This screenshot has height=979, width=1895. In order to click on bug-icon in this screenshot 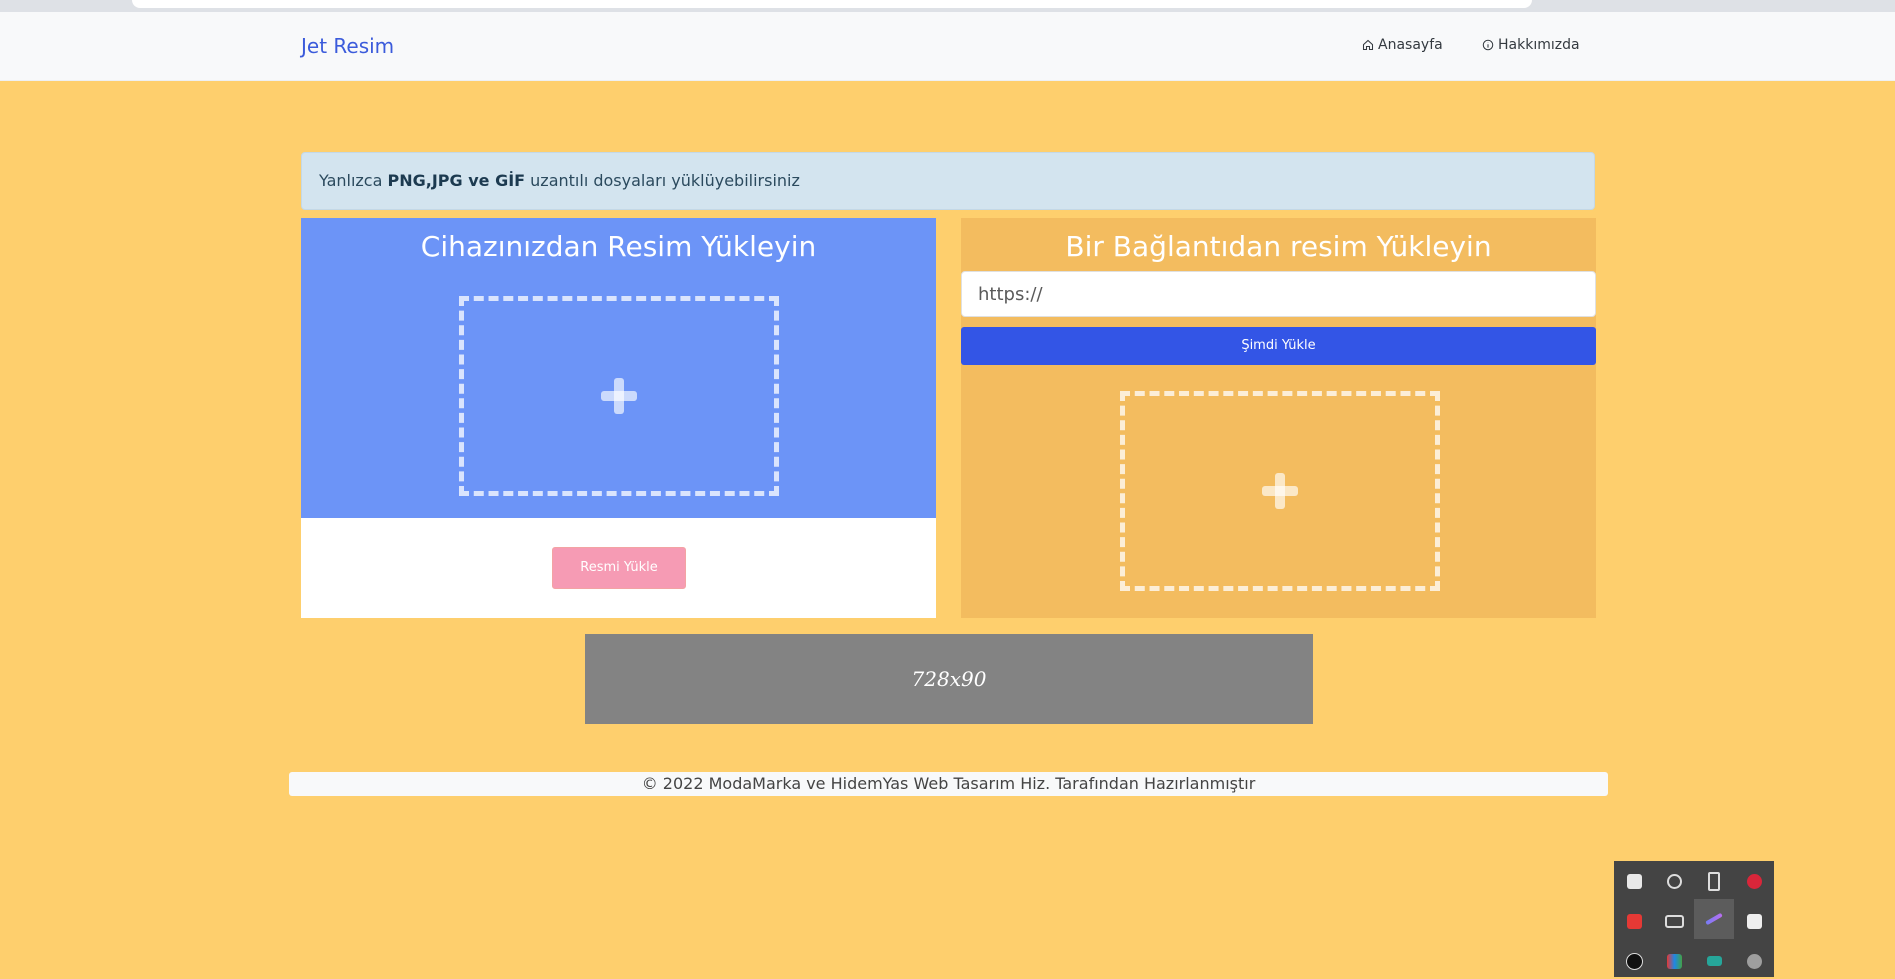, I will do `click(1754, 881)`.